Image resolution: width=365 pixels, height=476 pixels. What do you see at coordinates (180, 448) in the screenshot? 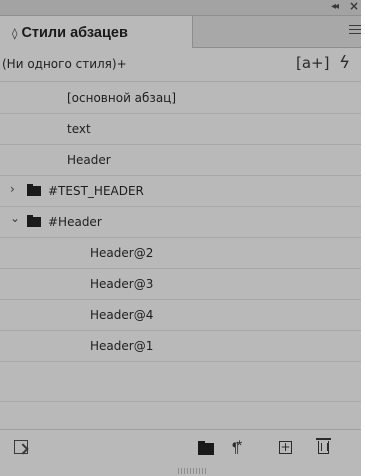
I see `panel-bottom-toolbar: ¶⃰ +` at bounding box center [180, 448].